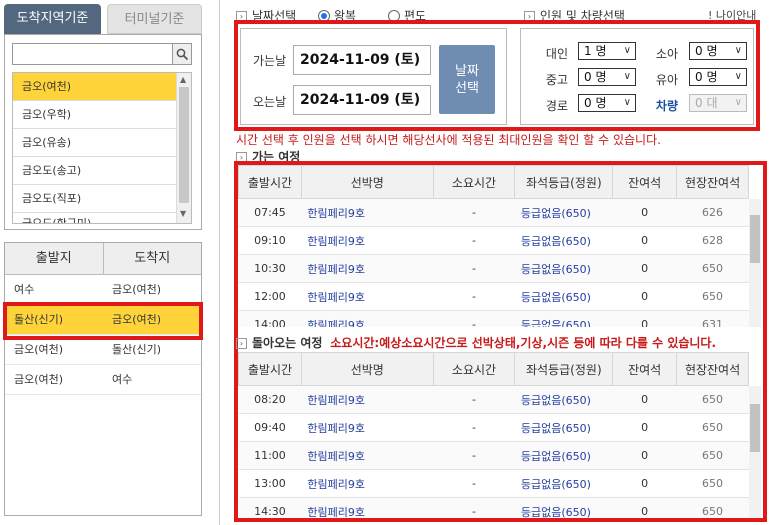 The height and width of the screenshot is (525, 771). What do you see at coordinates (712, 212) in the screenshot?
I see `cell-site: 626` at bounding box center [712, 212].